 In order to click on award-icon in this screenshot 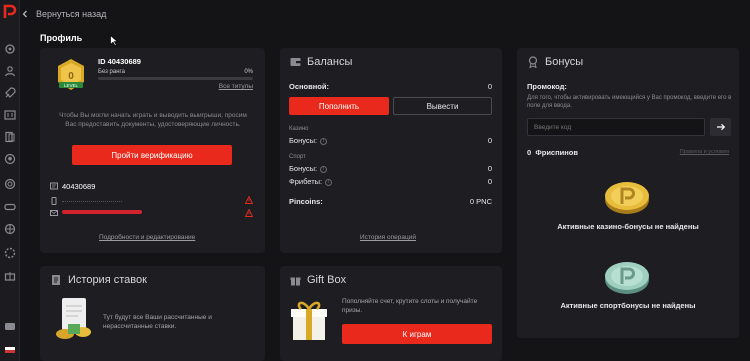, I will do `click(533, 62)`.